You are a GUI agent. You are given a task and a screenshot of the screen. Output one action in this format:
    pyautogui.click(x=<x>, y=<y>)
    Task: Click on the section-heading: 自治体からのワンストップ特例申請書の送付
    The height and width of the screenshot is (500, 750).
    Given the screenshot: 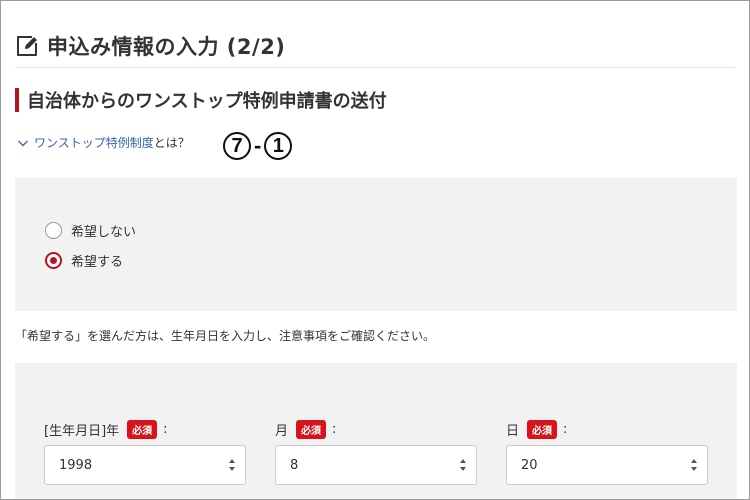 What is the action you would take?
    pyautogui.click(x=201, y=100)
    